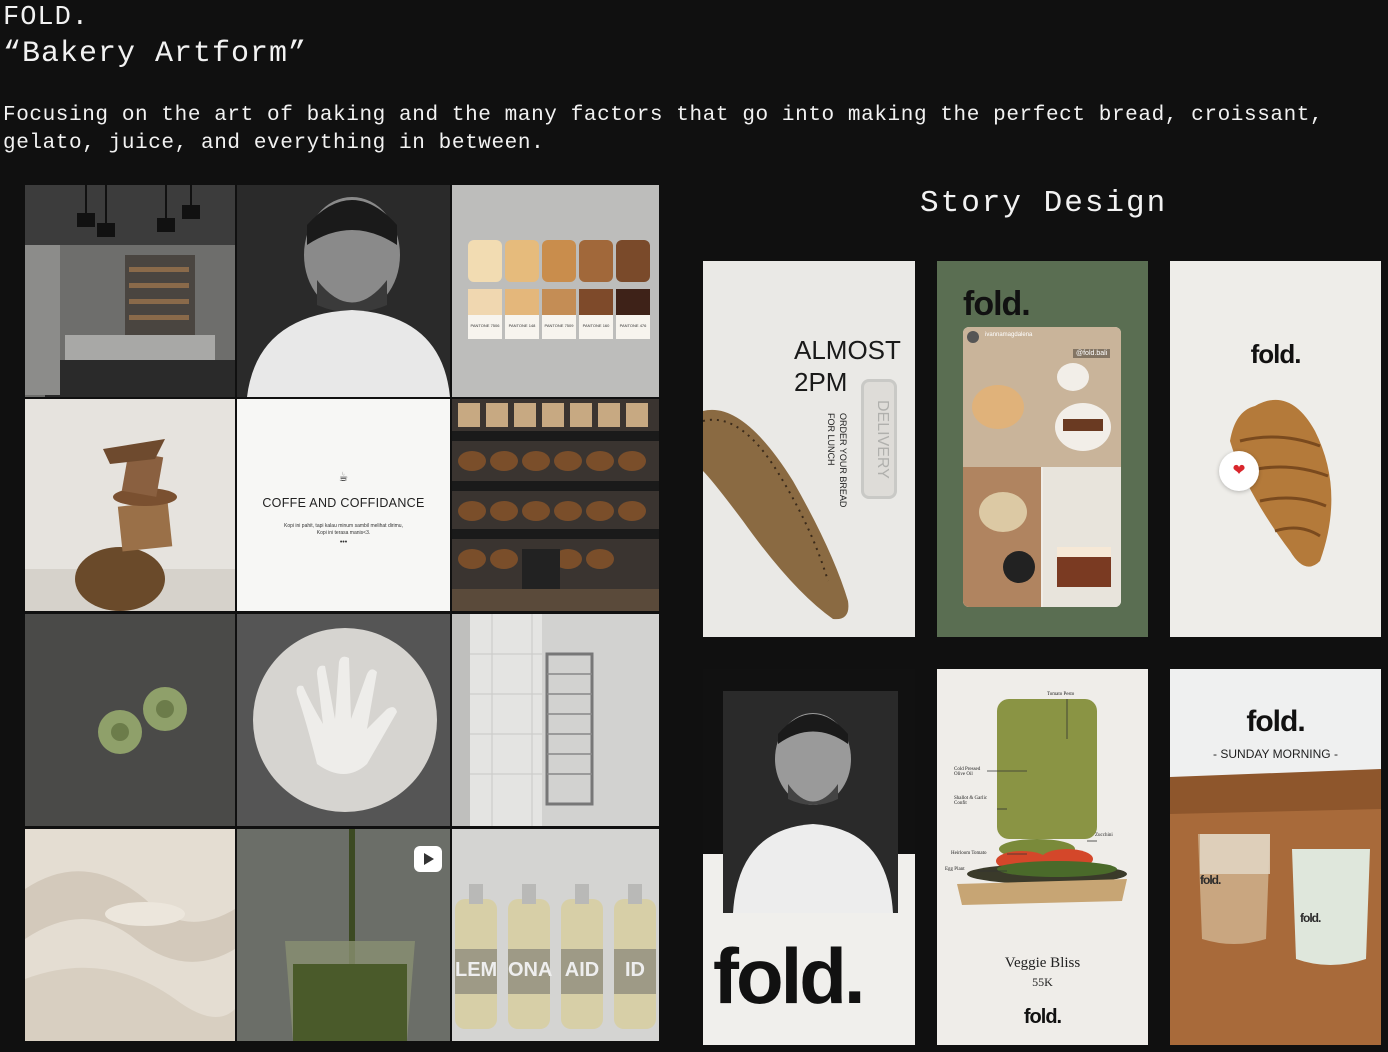  What do you see at coordinates (847, 350) in the screenshot?
I see `story-headline: ALMOST` at bounding box center [847, 350].